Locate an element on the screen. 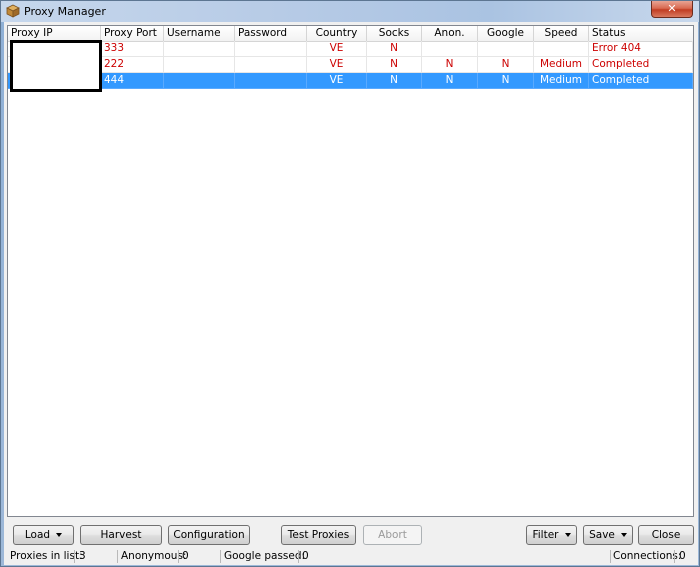 The width and height of the screenshot is (700, 567). column-header-password: Password is located at coordinates (271, 33).